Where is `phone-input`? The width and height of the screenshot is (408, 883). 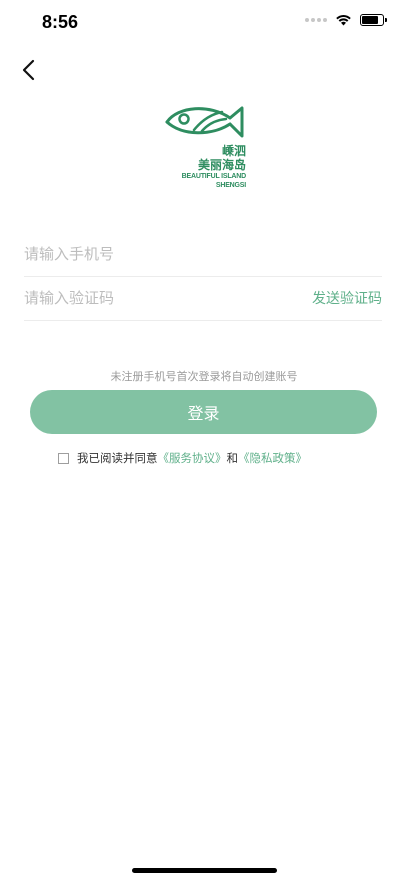
phone-input is located at coordinates (203, 254).